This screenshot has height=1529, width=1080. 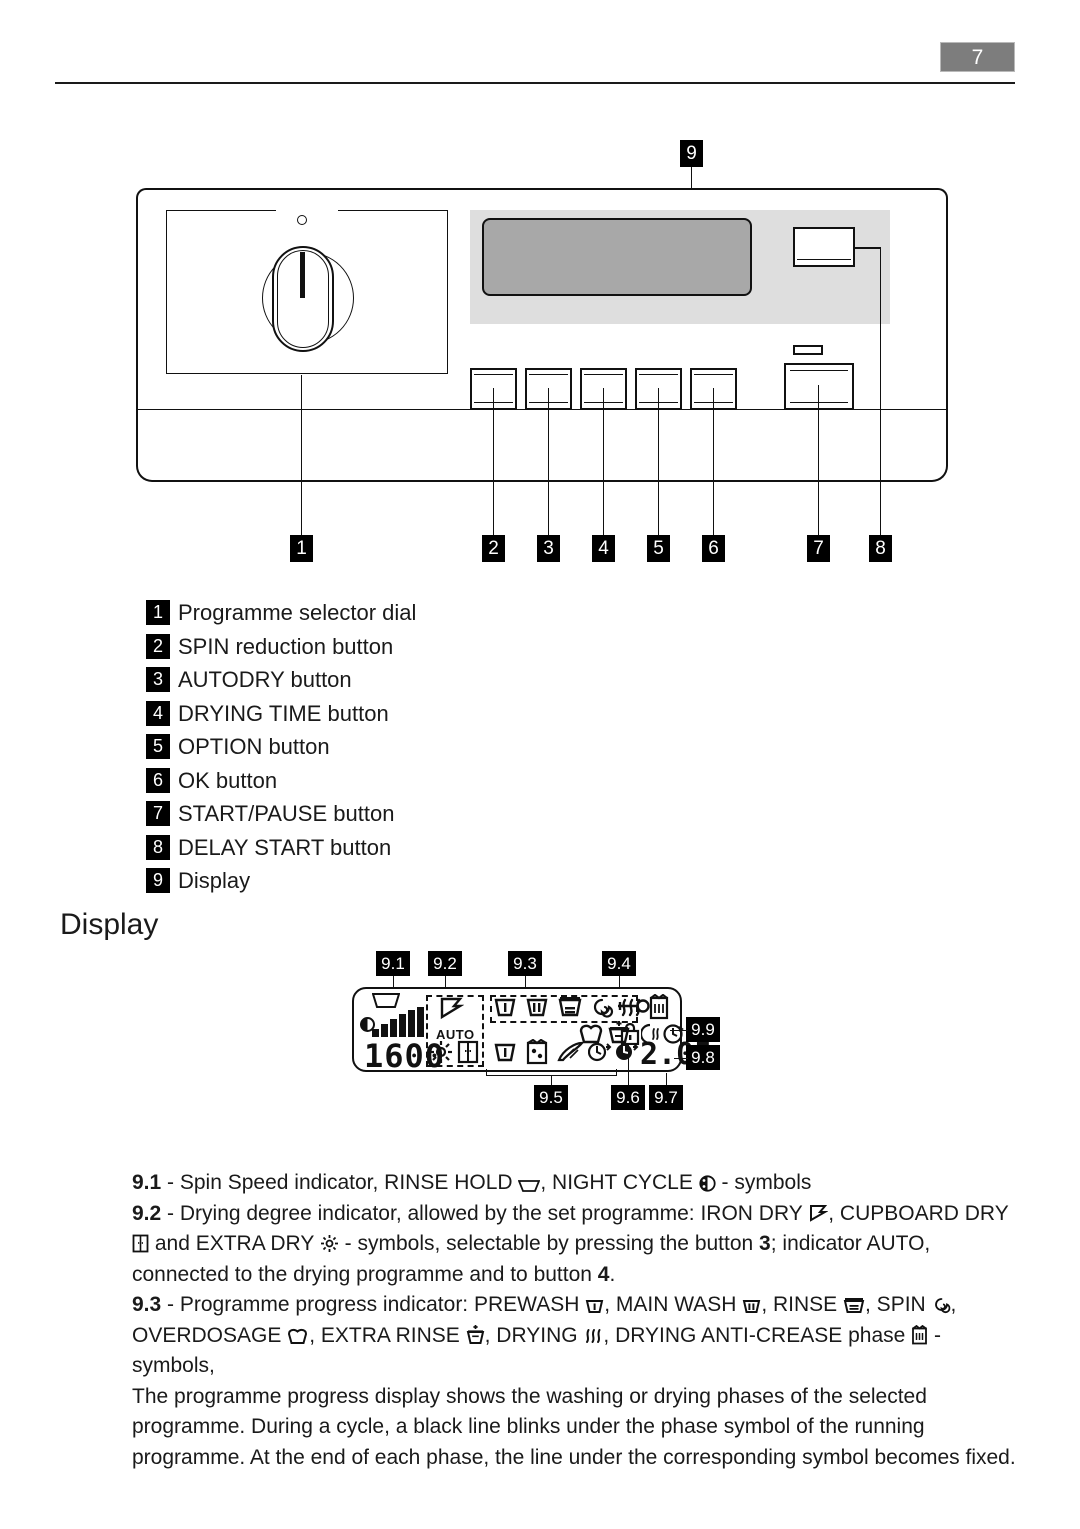 What do you see at coordinates (285, 847) in the screenshot?
I see `legend-label: DELAY START button` at bounding box center [285, 847].